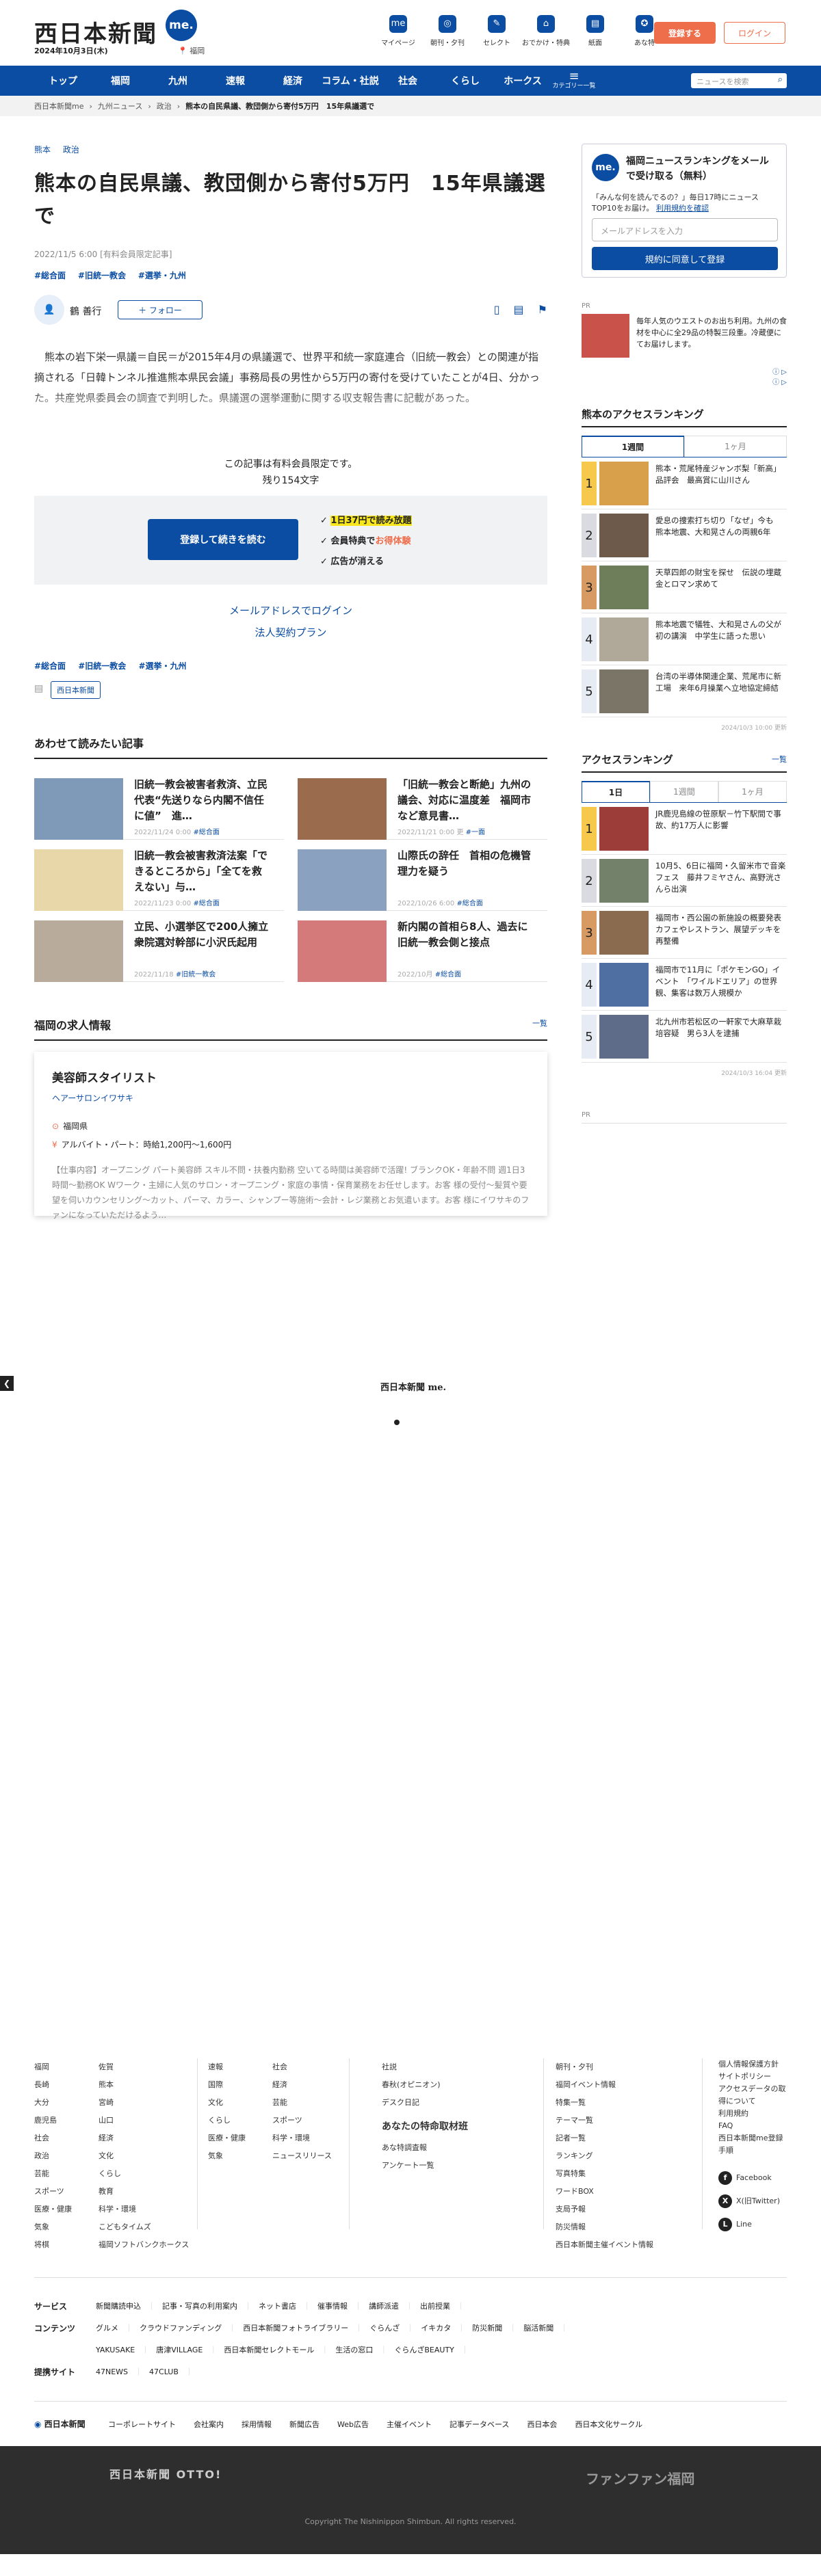  I want to click on footer-link: 医療・健康, so click(53, 2209).